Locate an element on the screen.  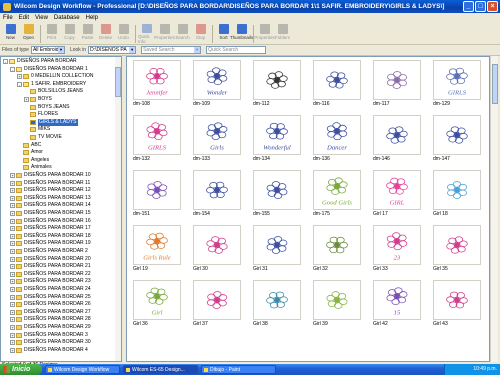
tree-node: MIKS is located at coordinates (37, 129).